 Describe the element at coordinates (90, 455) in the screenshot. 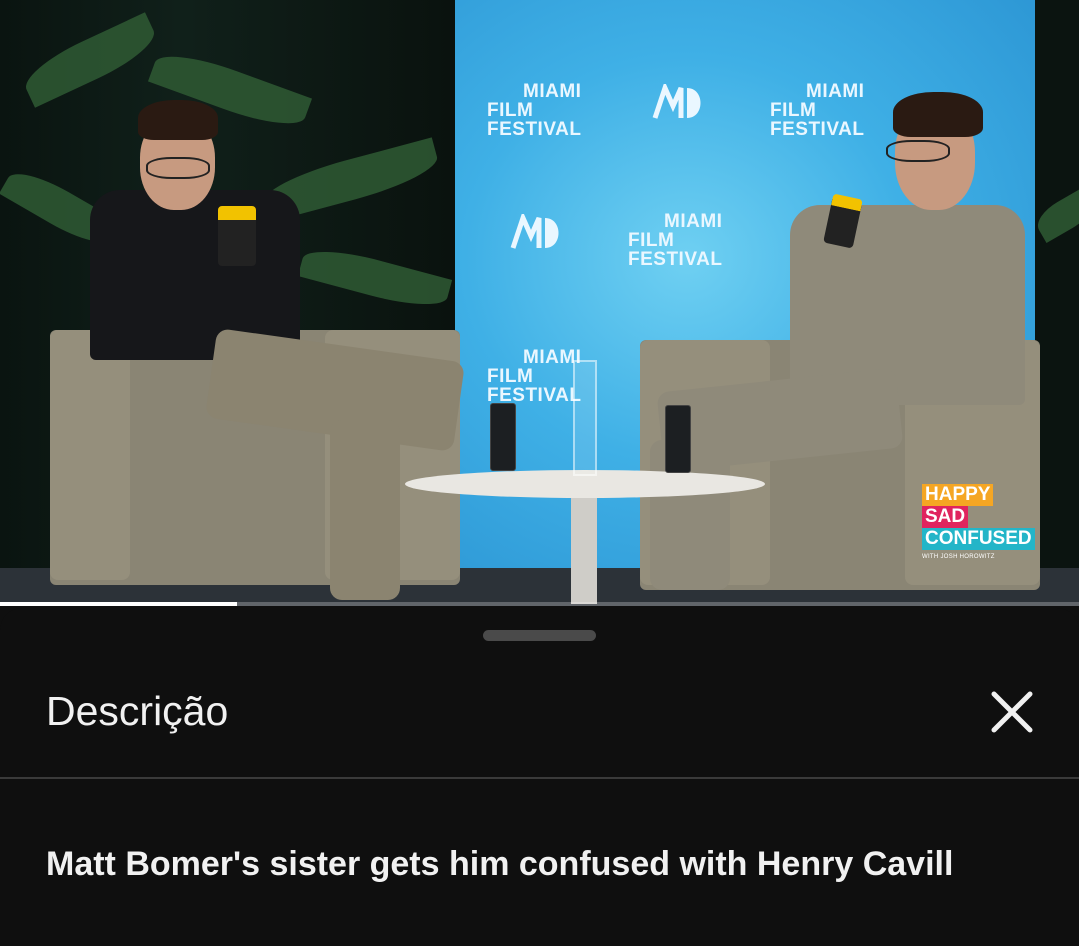

I see `armchair-arm` at that location.